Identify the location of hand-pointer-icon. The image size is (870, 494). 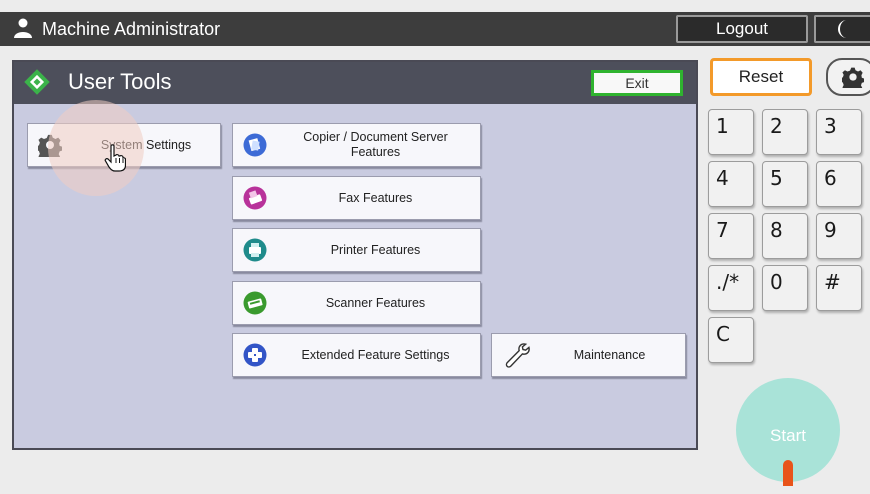
(115, 158).